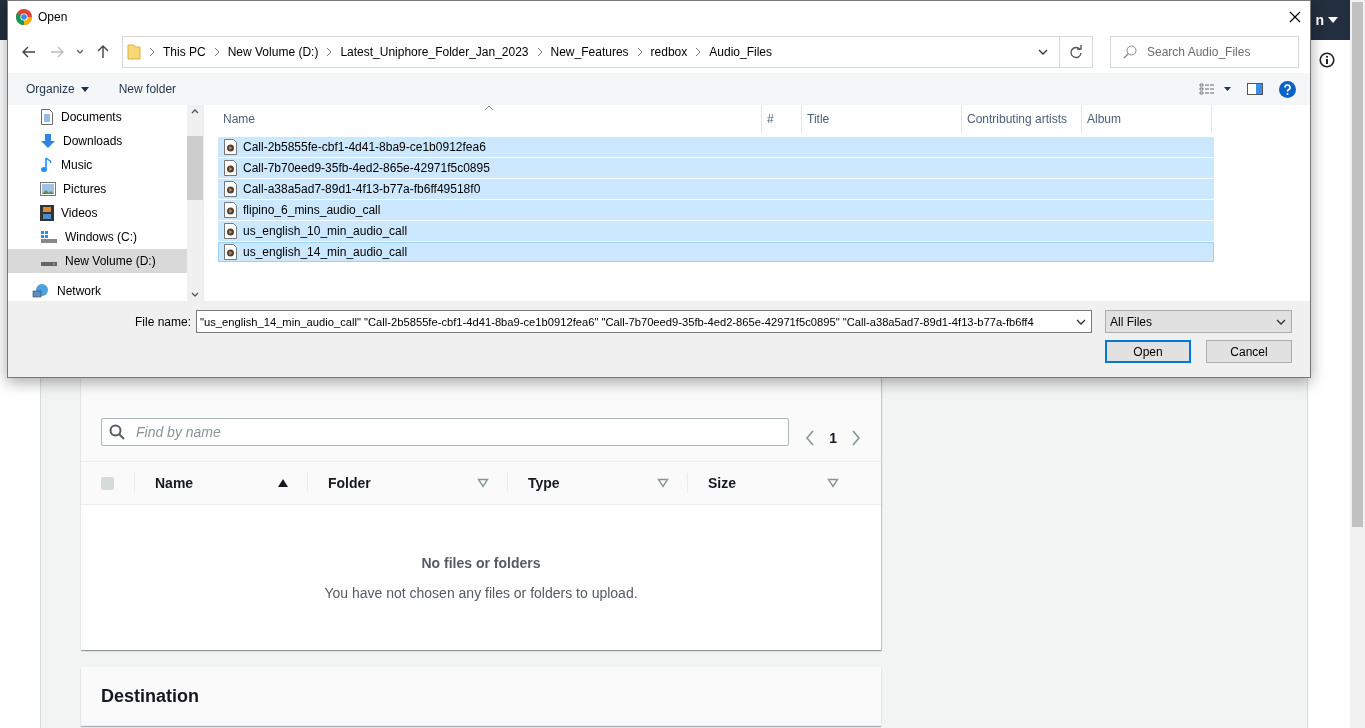  What do you see at coordinates (1255, 89) in the screenshot?
I see `preview-pane-icon` at bounding box center [1255, 89].